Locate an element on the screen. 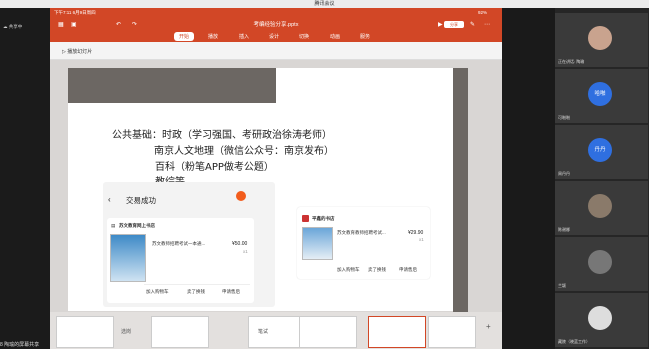  slide-text-line: 公共基础：时政（学习强国、考研政治徐涛老师） is located at coordinates (222, 135).